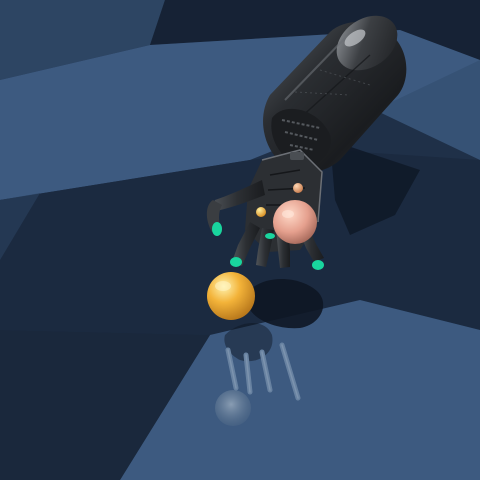  Describe the element at coordinates (261, 212) in the screenshot. I see `marker-sphere-tiny` at that location.